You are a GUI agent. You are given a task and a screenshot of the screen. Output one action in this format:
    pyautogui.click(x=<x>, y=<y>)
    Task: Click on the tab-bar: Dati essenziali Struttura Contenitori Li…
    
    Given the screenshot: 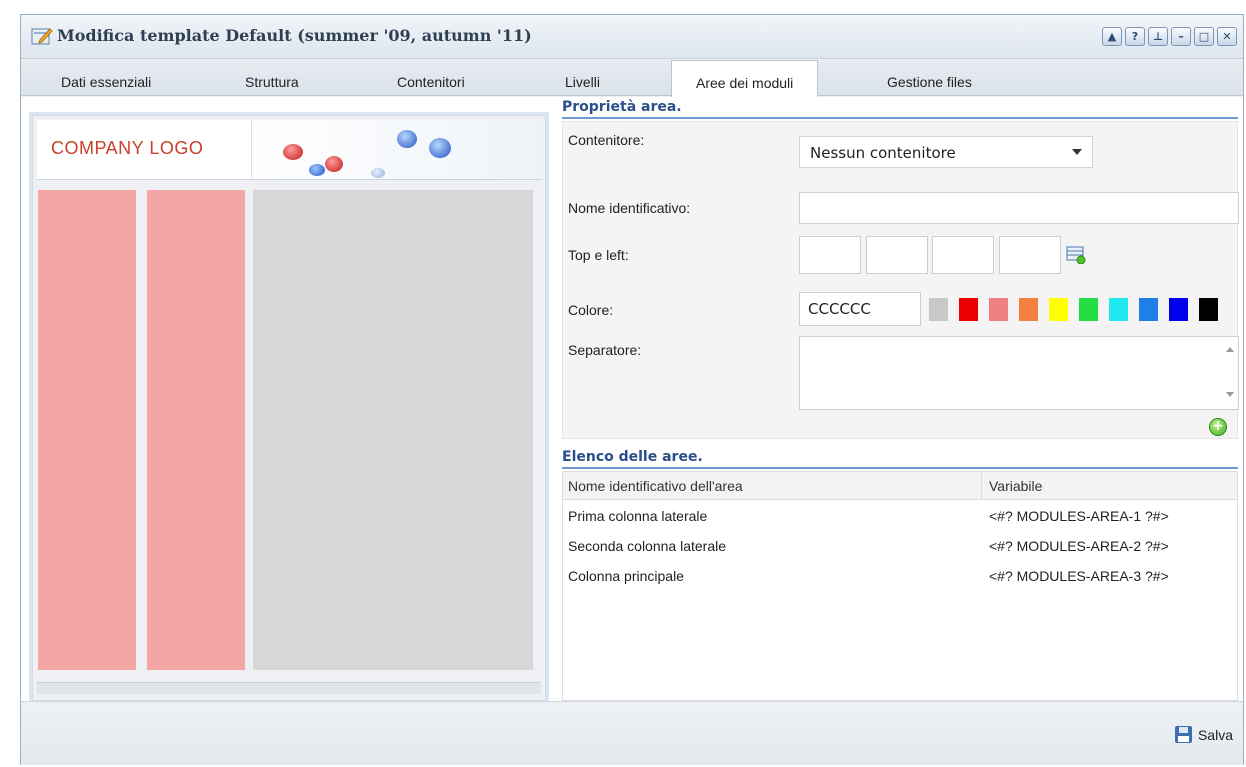 What is the action you would take?
    pyautogui.click(x=632, y=78)
    